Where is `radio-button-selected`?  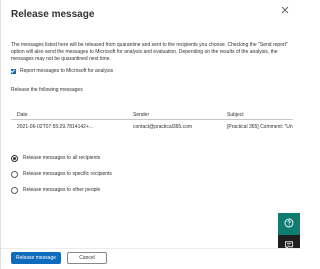 radio-button-selected is located at coordinates (14, 158).